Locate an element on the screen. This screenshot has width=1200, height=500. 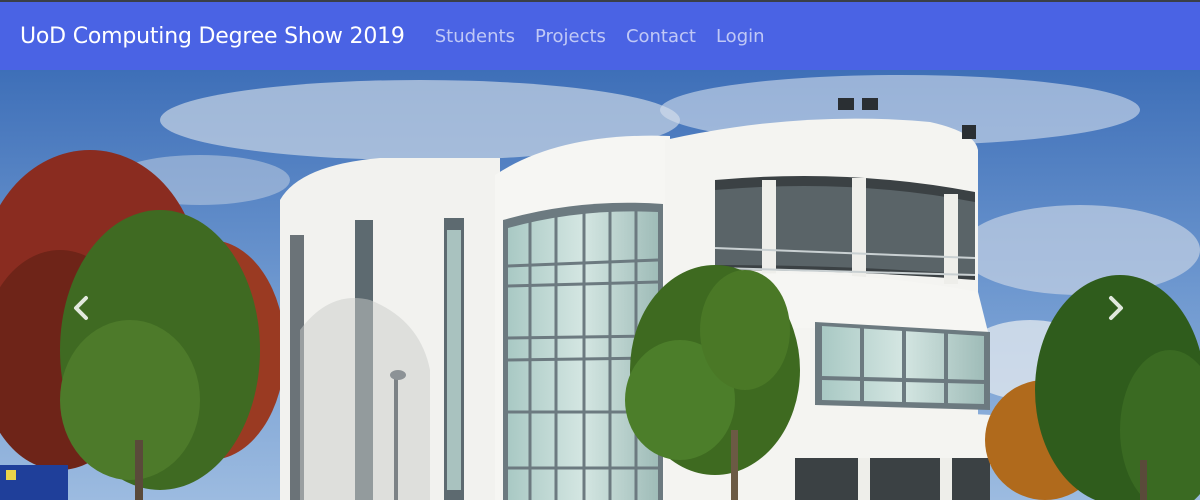
nav-links: Students Projects Contact Login is located at coordinates (610, 36).